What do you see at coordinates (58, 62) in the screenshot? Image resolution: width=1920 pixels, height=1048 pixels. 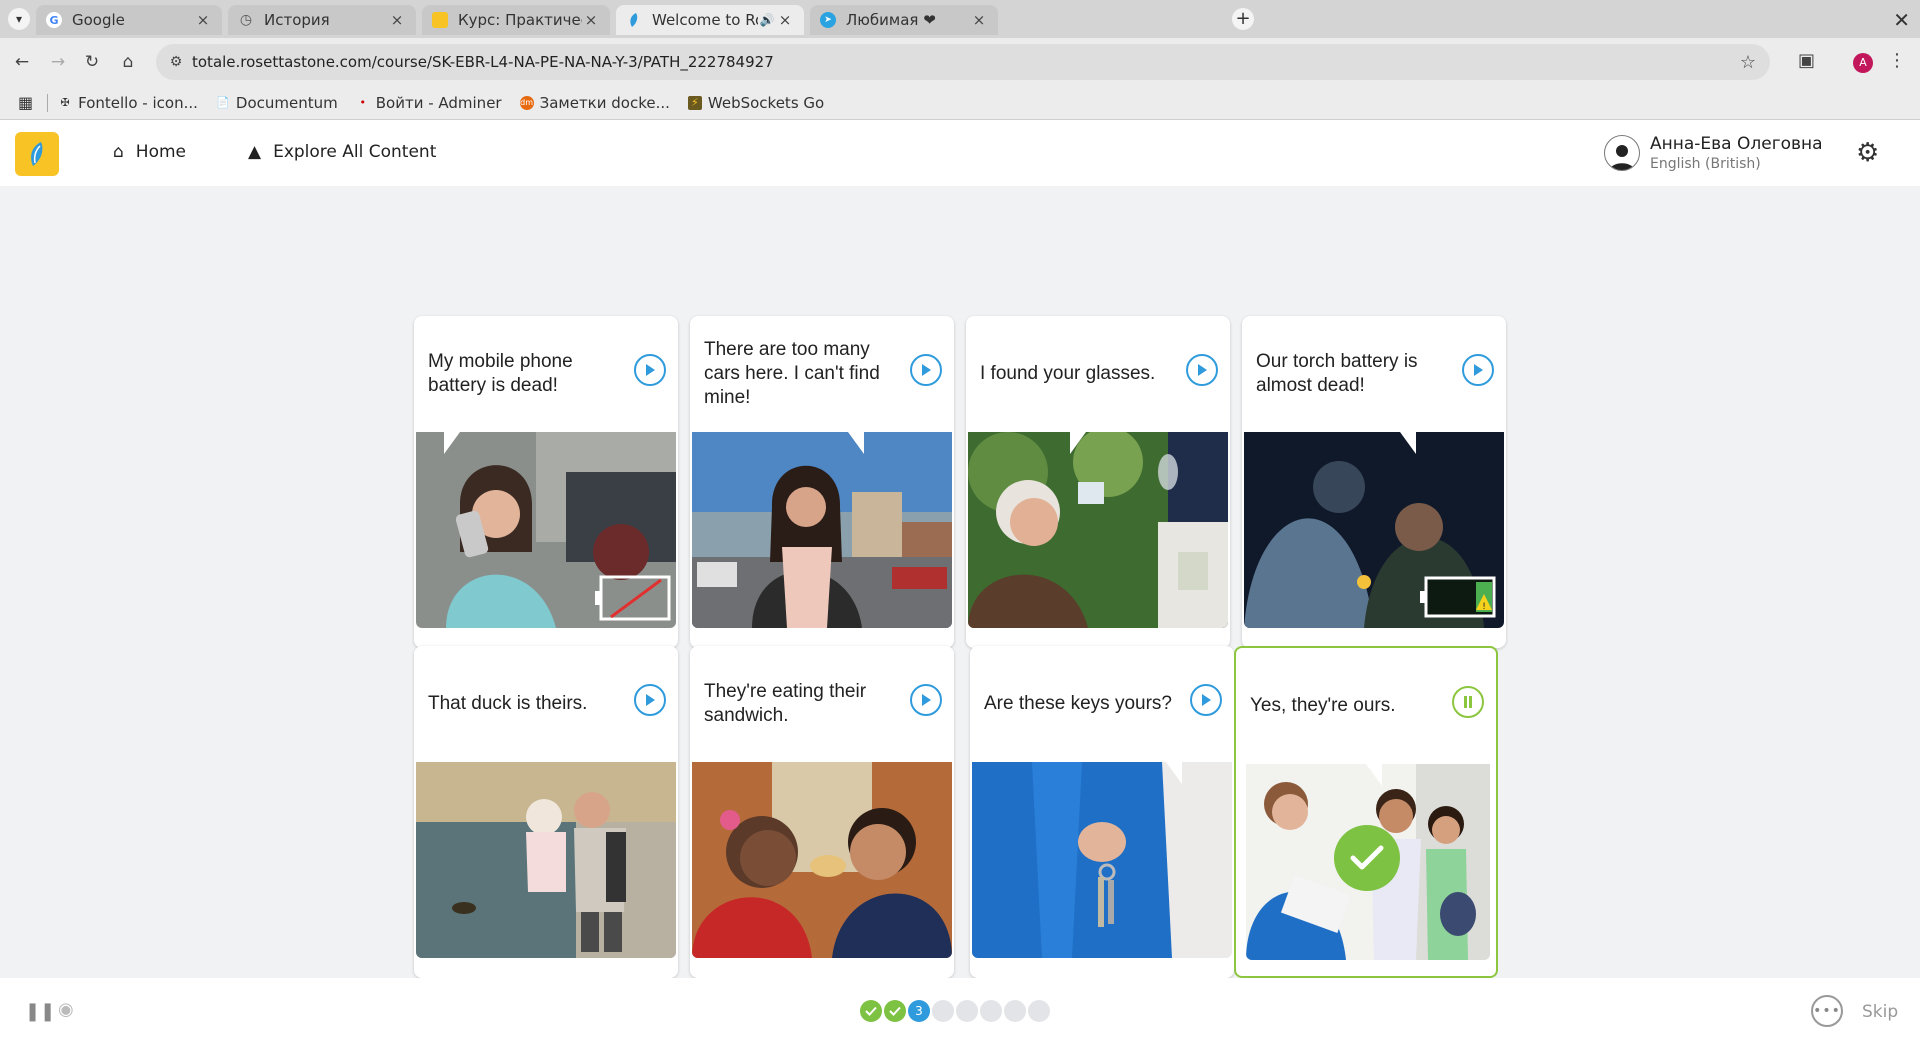 I see `forward-arrow-icon: →` at bounding box center [58, 62].